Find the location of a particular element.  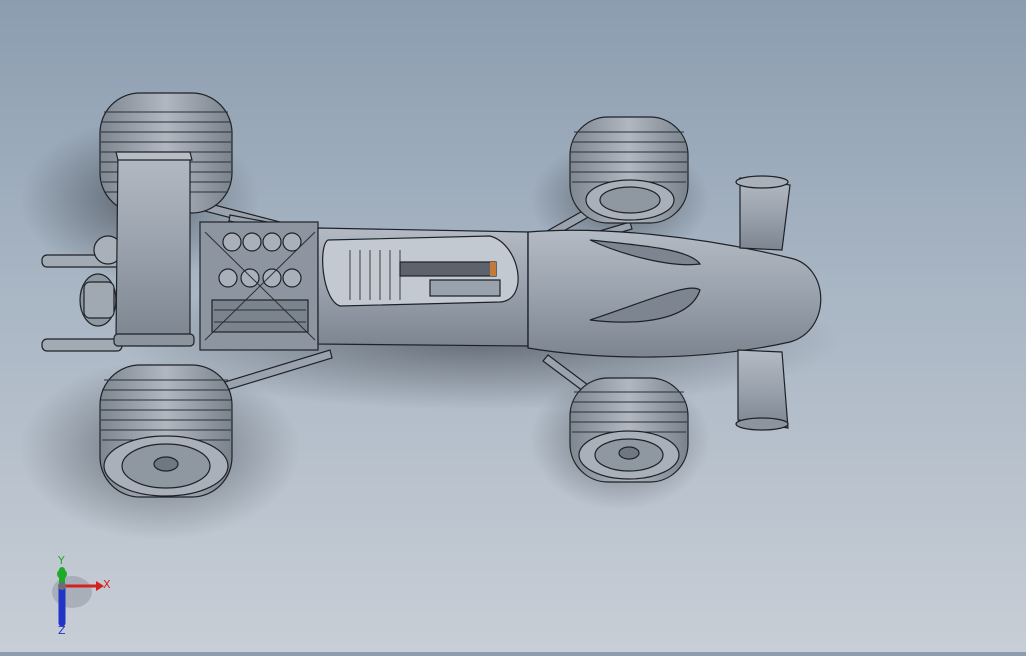

triad-z-label: Z is located at coordinates (62, 630).